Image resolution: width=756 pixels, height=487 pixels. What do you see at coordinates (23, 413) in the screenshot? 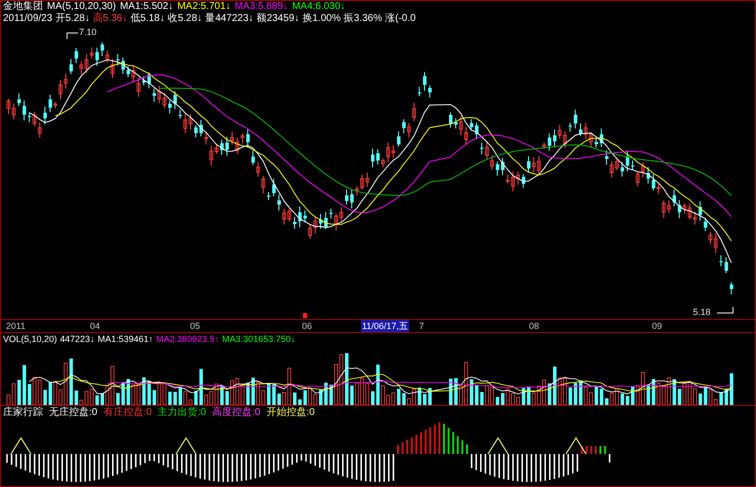
I see `indicator-title: 庄家行踪` at bounding box center [23, 413].